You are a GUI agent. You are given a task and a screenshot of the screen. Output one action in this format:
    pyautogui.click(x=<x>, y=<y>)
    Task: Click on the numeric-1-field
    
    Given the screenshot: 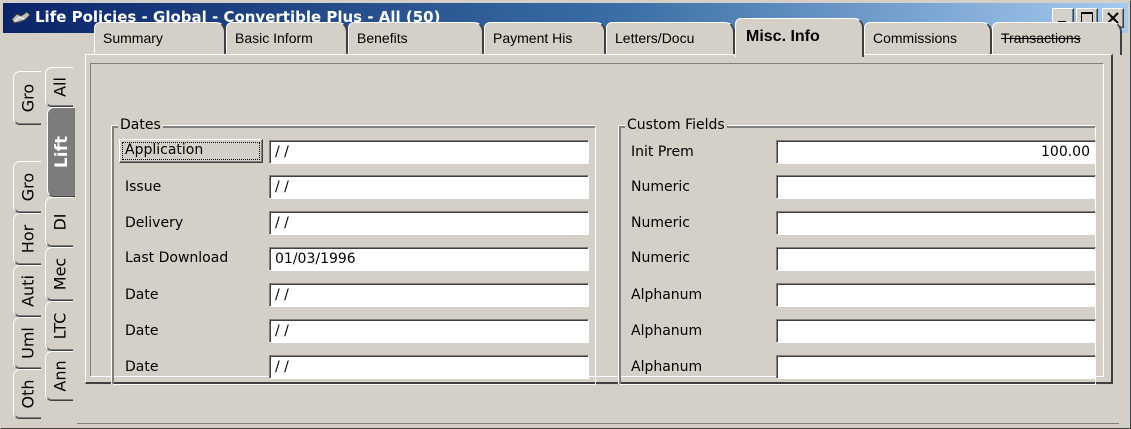 What is the action you would take?
    pyautogui.click(x=936, y=187)
    